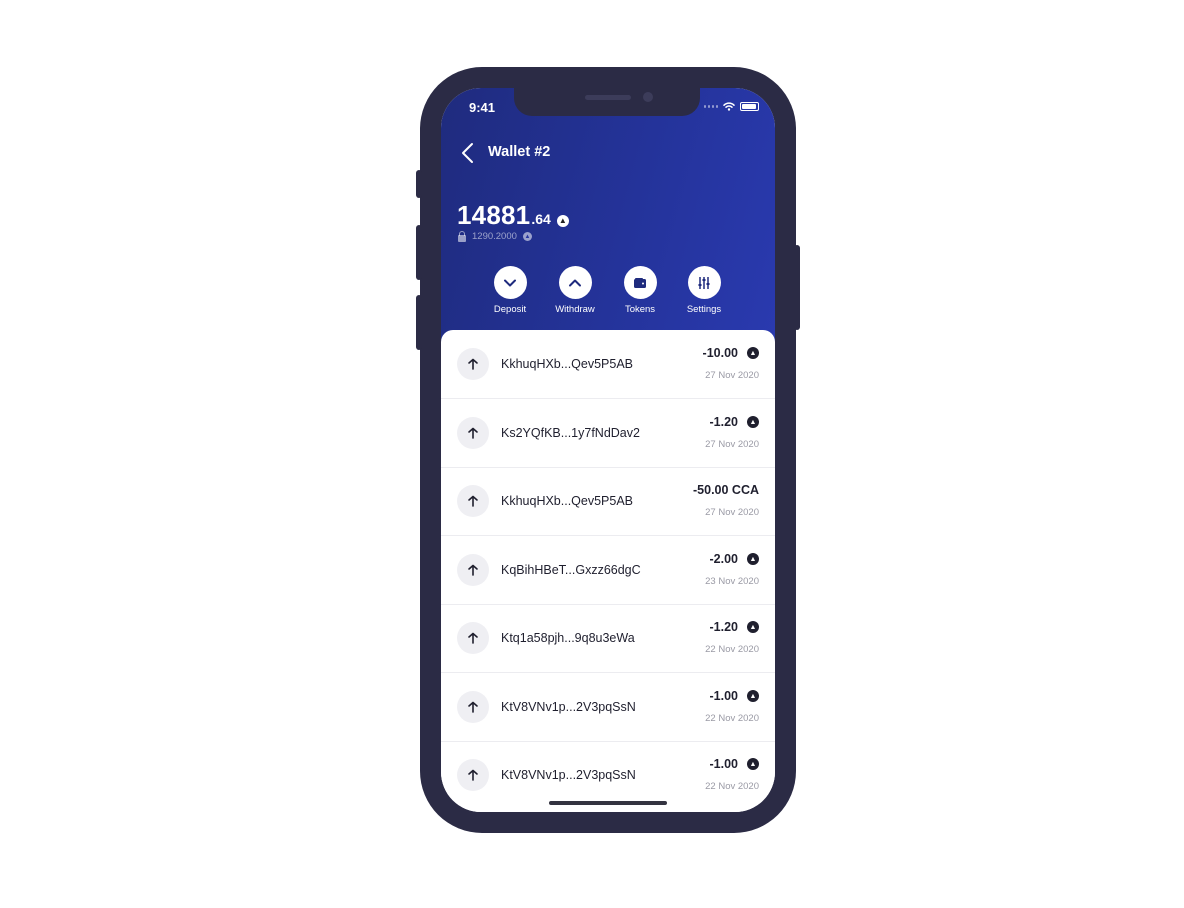  I want to click on side-button-mute, so click(419, 184).